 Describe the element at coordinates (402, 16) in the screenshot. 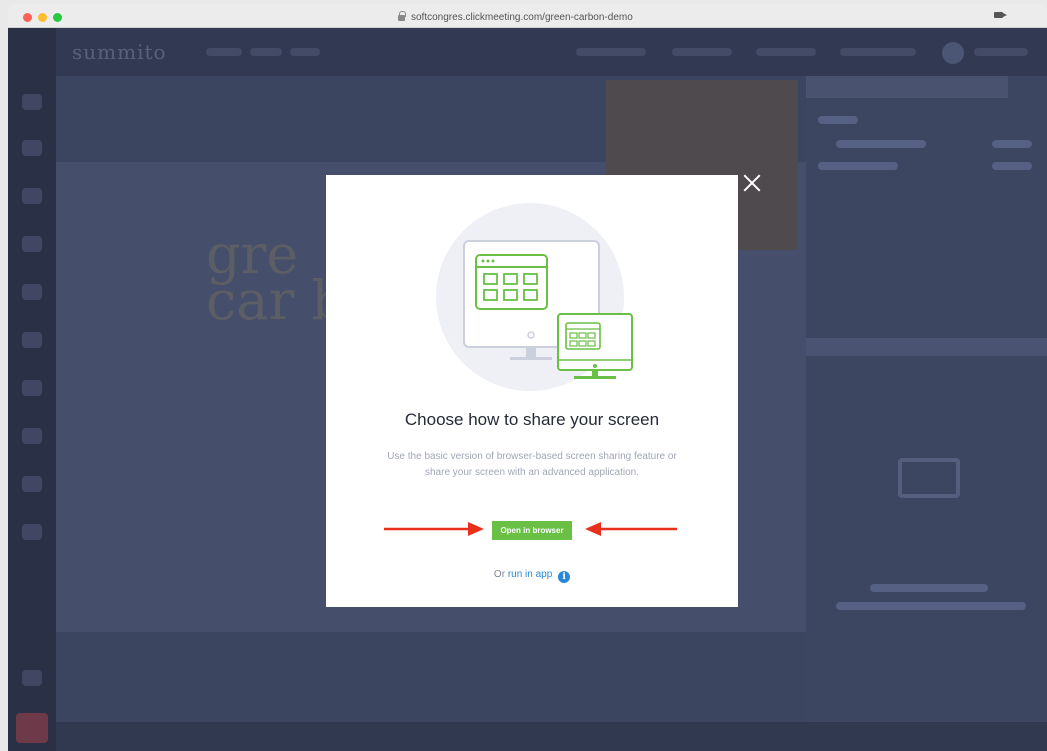

I see `lock-icon` at that location.